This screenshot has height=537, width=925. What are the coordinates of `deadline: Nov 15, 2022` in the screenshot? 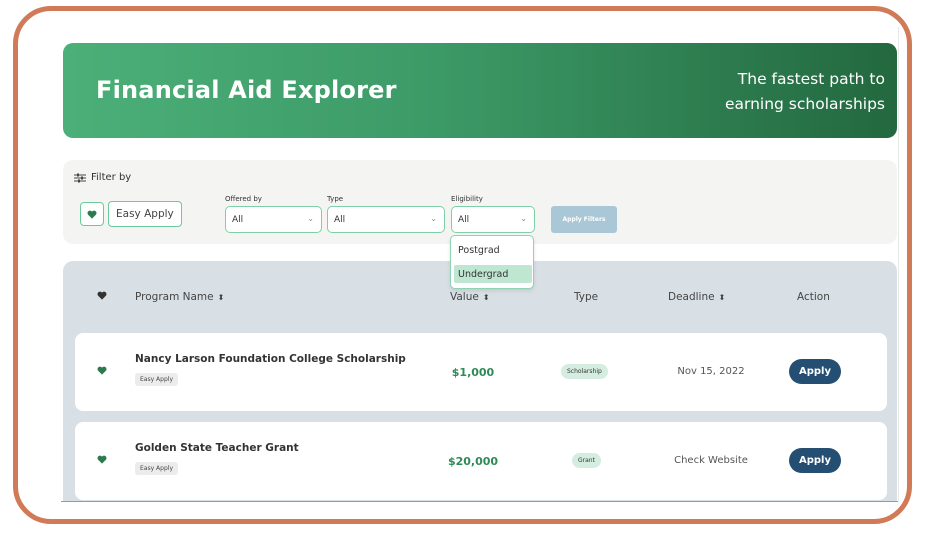 It's located at (711, 371).